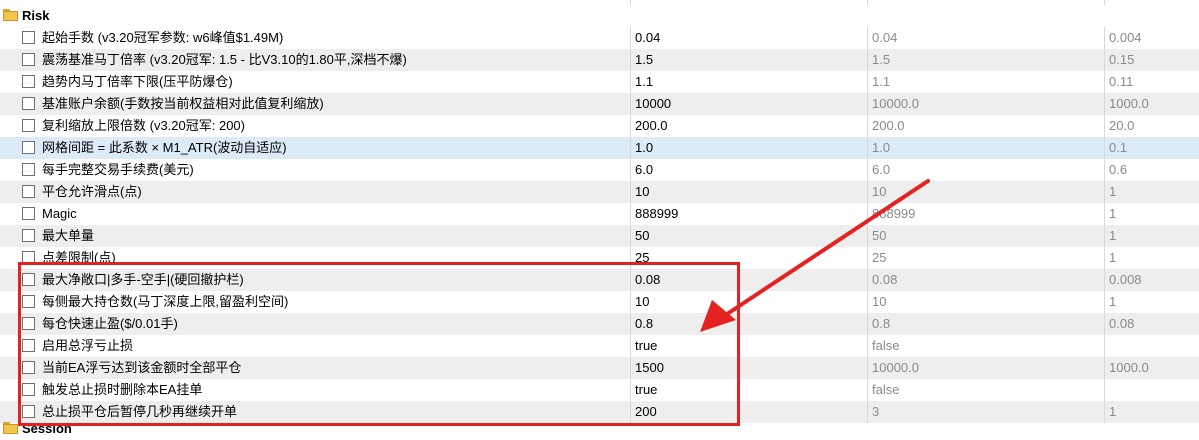 This screenshot has height=440, width=1199. Describe the element at coordinates (1122, 323) in the screenshot. I see `param-step: 0.08` at that location.